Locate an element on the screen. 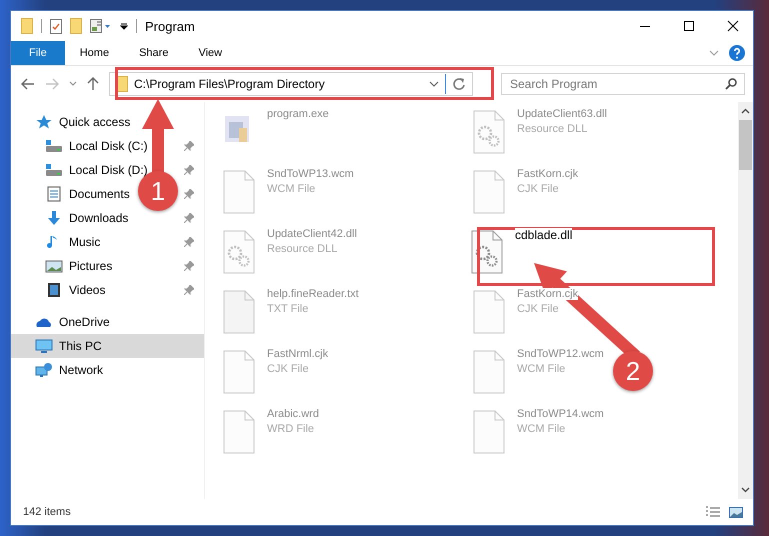 Image resolution: width=769 pixels, height=536 pixels. ribbon-tab: Share is located at coordinates (154, 53).